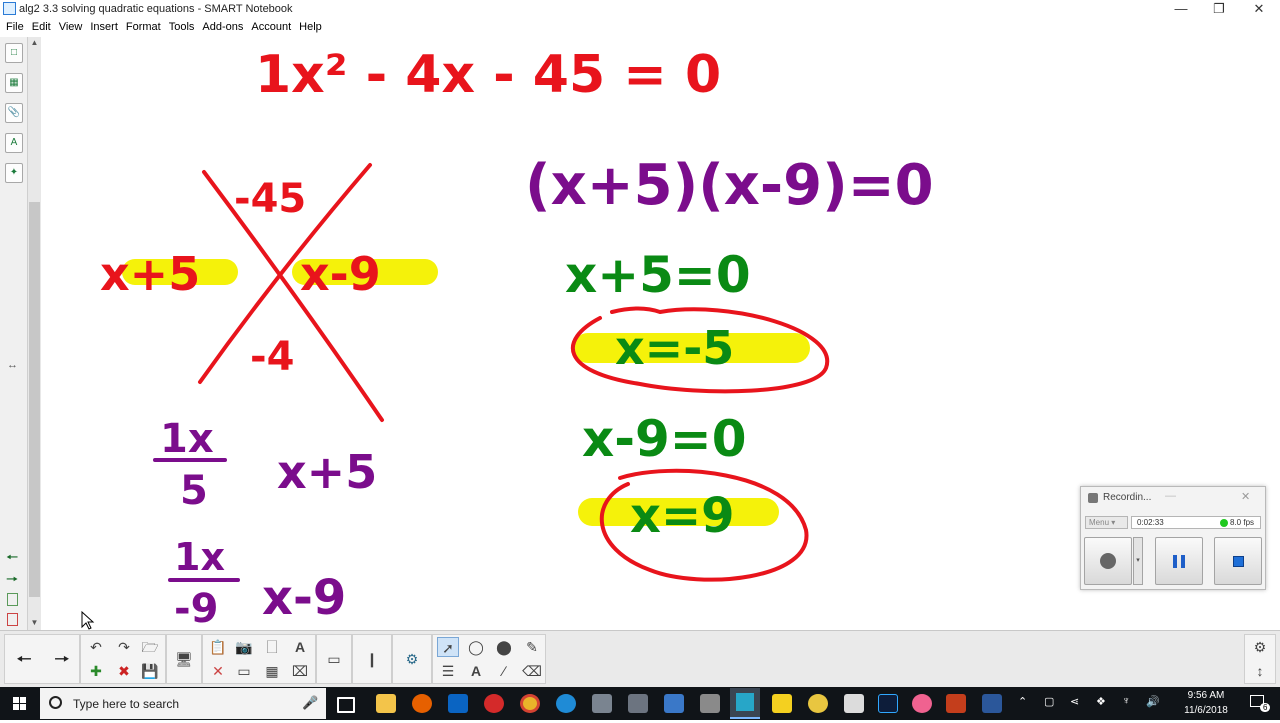 The height and width of the screenshot is (723, 1280). Describe the element at coordinates (504, 647) in the screenshot. I see `fill-tool-icon: ⬤` at that location.